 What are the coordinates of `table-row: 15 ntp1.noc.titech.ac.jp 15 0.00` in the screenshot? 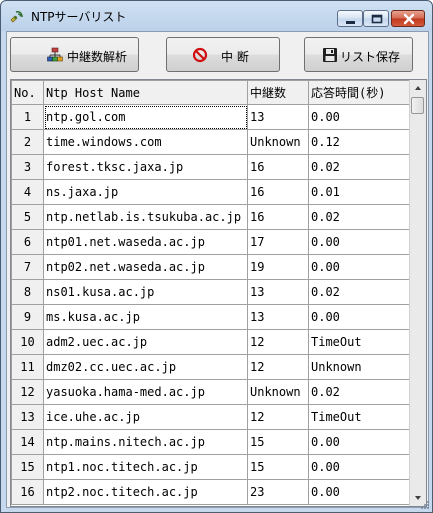 It's located at (210, 467).